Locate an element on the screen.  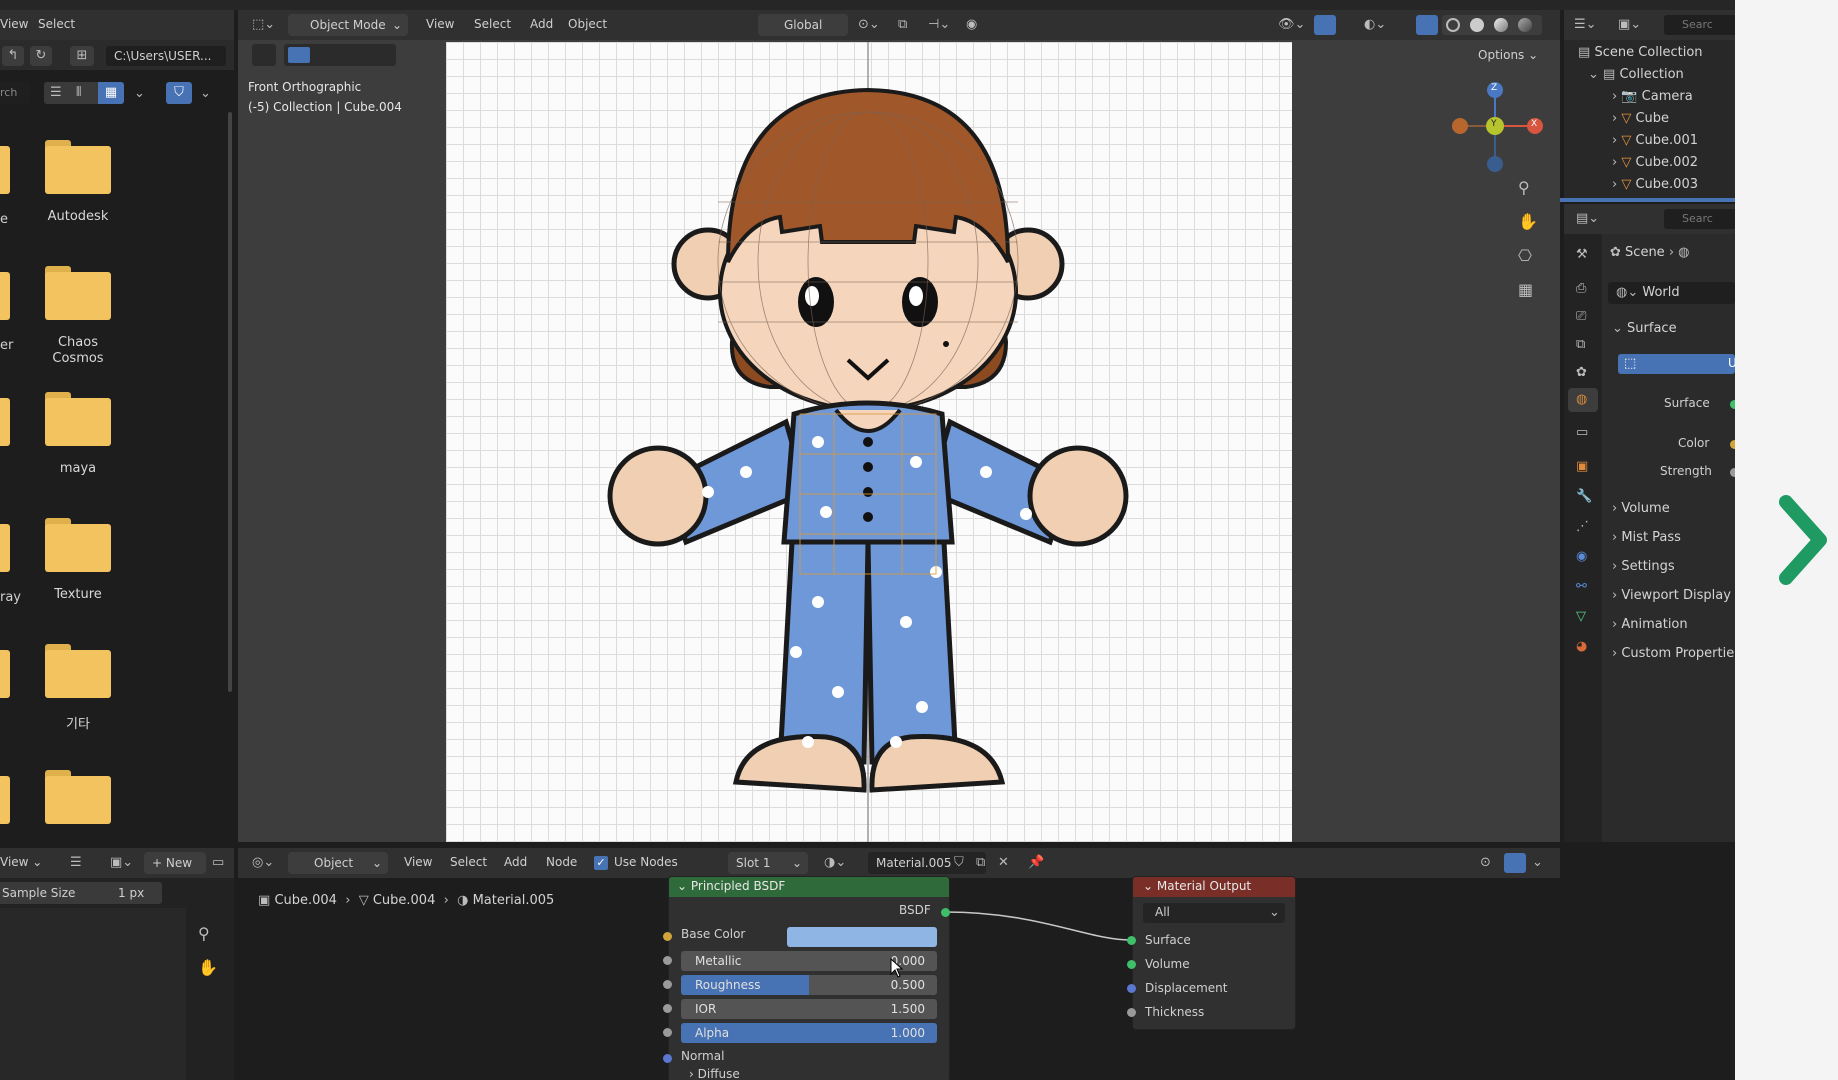
image-editor-canvas: Sample Size 1 px ⚲ ✋ is located at coordinates (117, 979).